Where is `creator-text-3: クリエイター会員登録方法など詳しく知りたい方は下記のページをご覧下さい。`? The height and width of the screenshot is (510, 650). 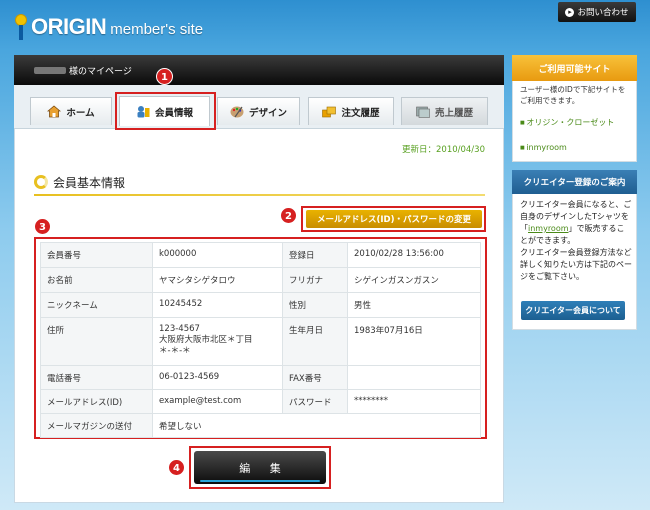
creator-text-3: クリエイター会員登録方法など詳しく知りたい方は下記のページをご覧下さい。 is located at coordinates (576, 264).